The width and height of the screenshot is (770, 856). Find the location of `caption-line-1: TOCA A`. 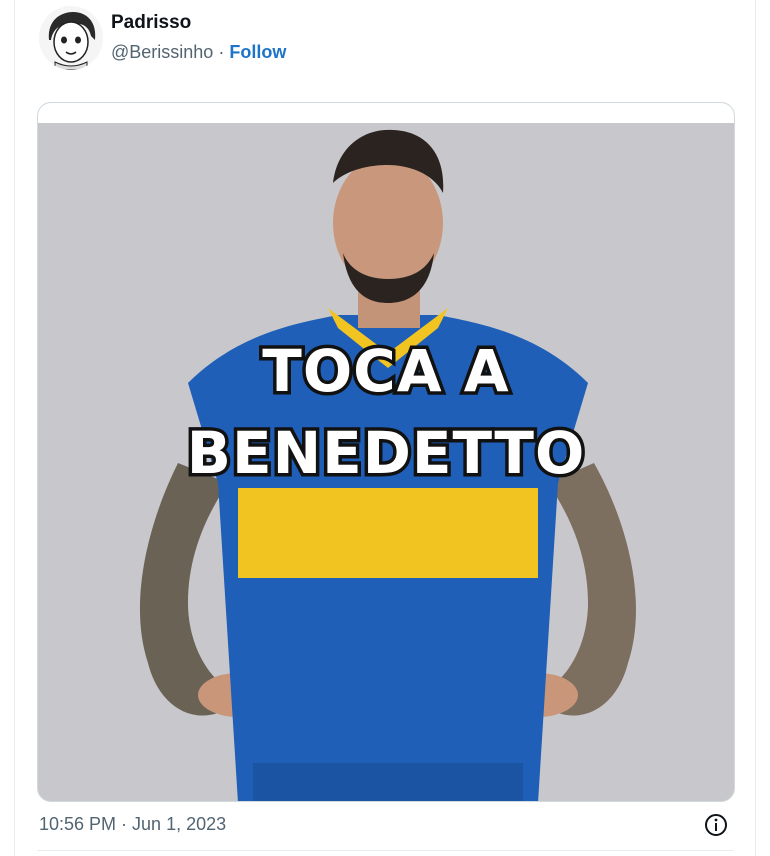

caption-line-1: TOCA A is located at coordinates (385, 371).